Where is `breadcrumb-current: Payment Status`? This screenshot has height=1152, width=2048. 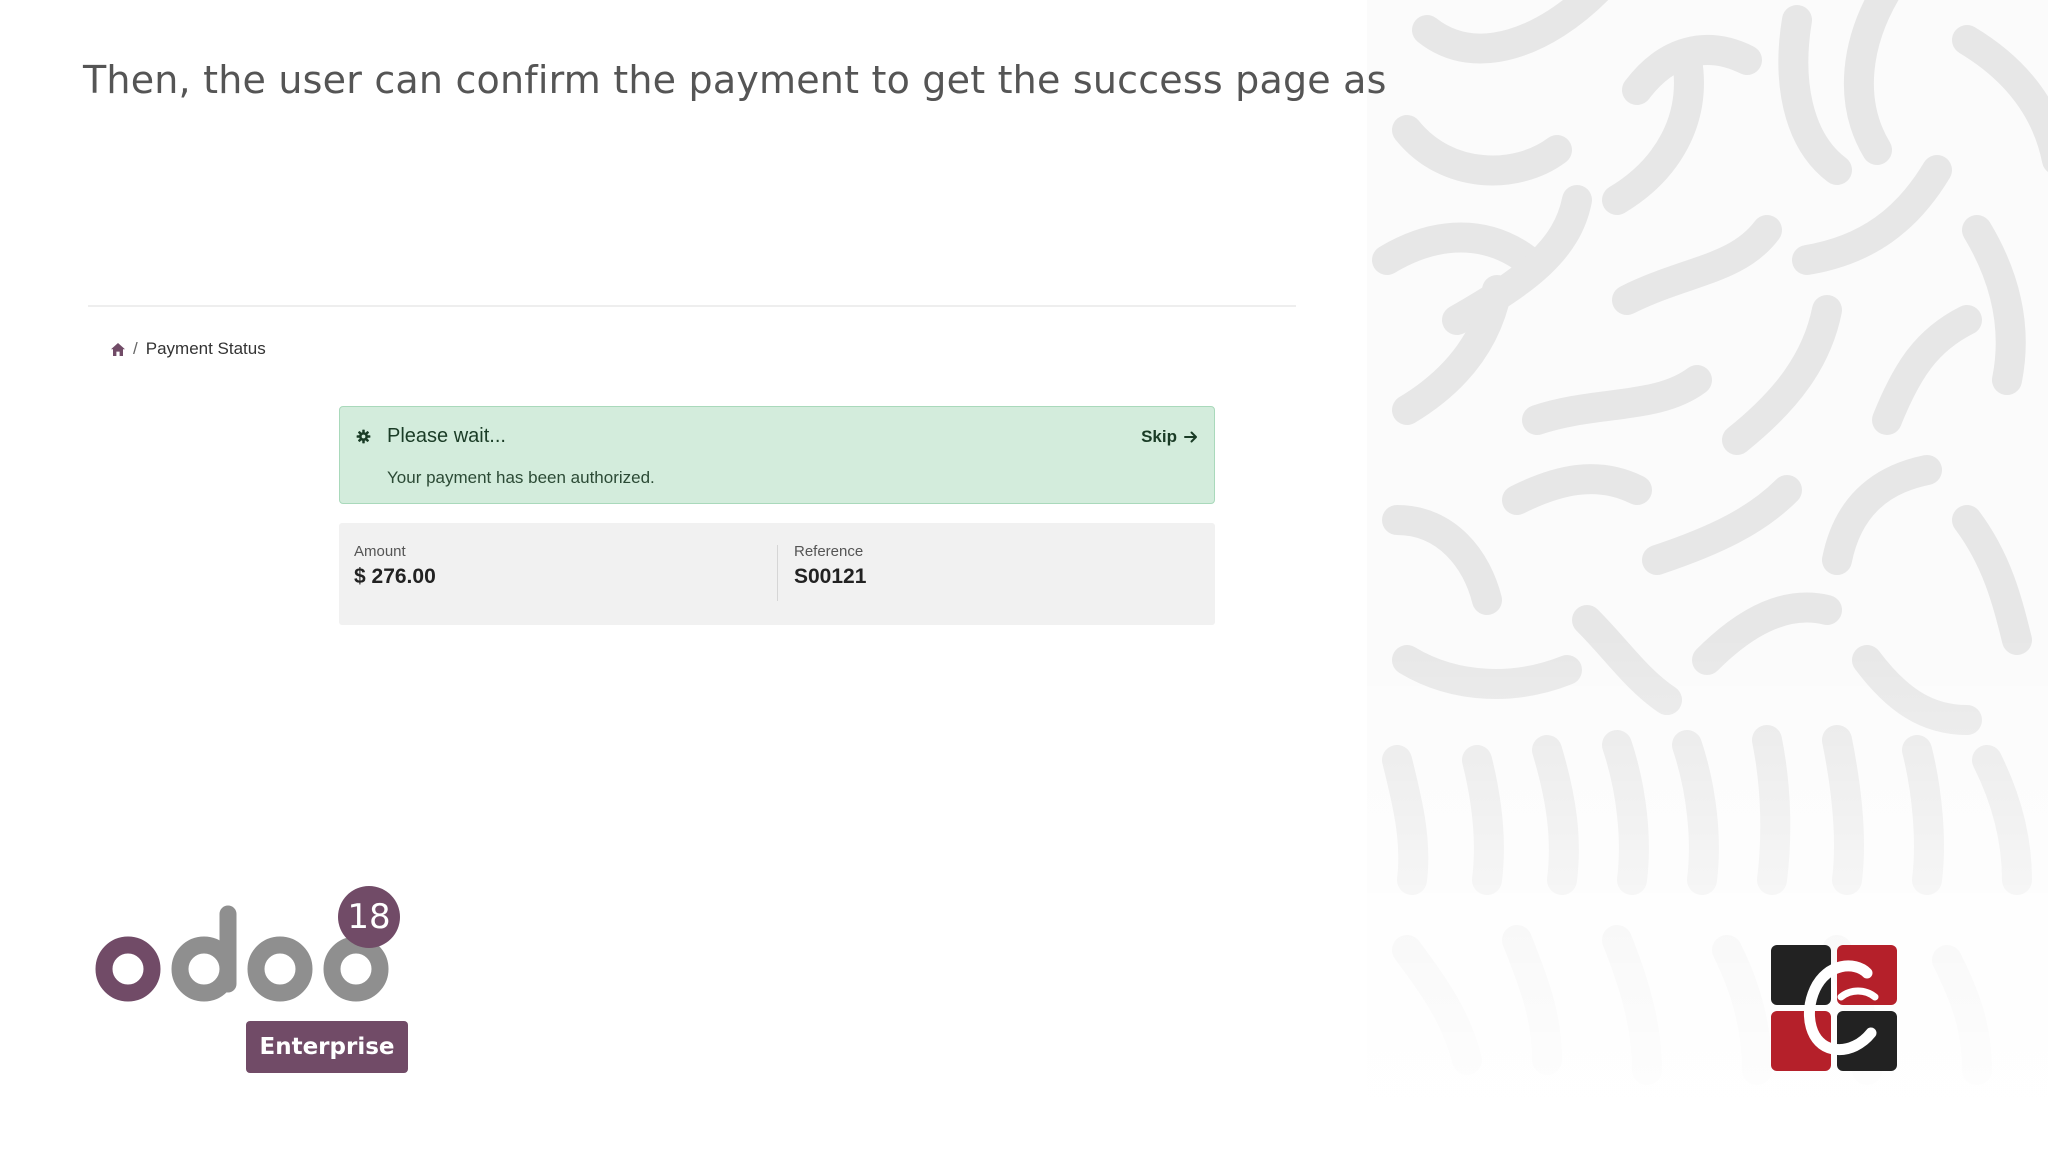 breadcrumb-current: Payment Status is located at coordinates (205, 348).